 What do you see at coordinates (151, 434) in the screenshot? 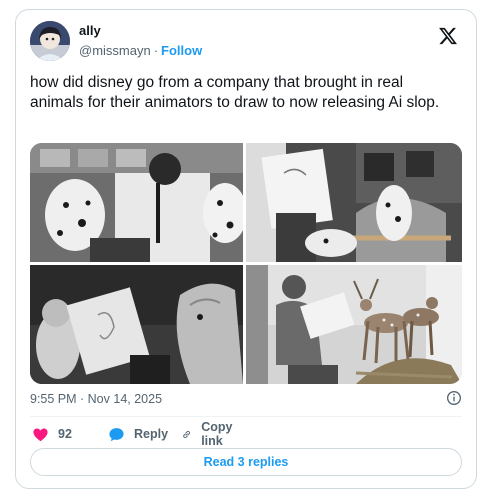
I see `reply-label: Reply` at bounding box center [151, 434].